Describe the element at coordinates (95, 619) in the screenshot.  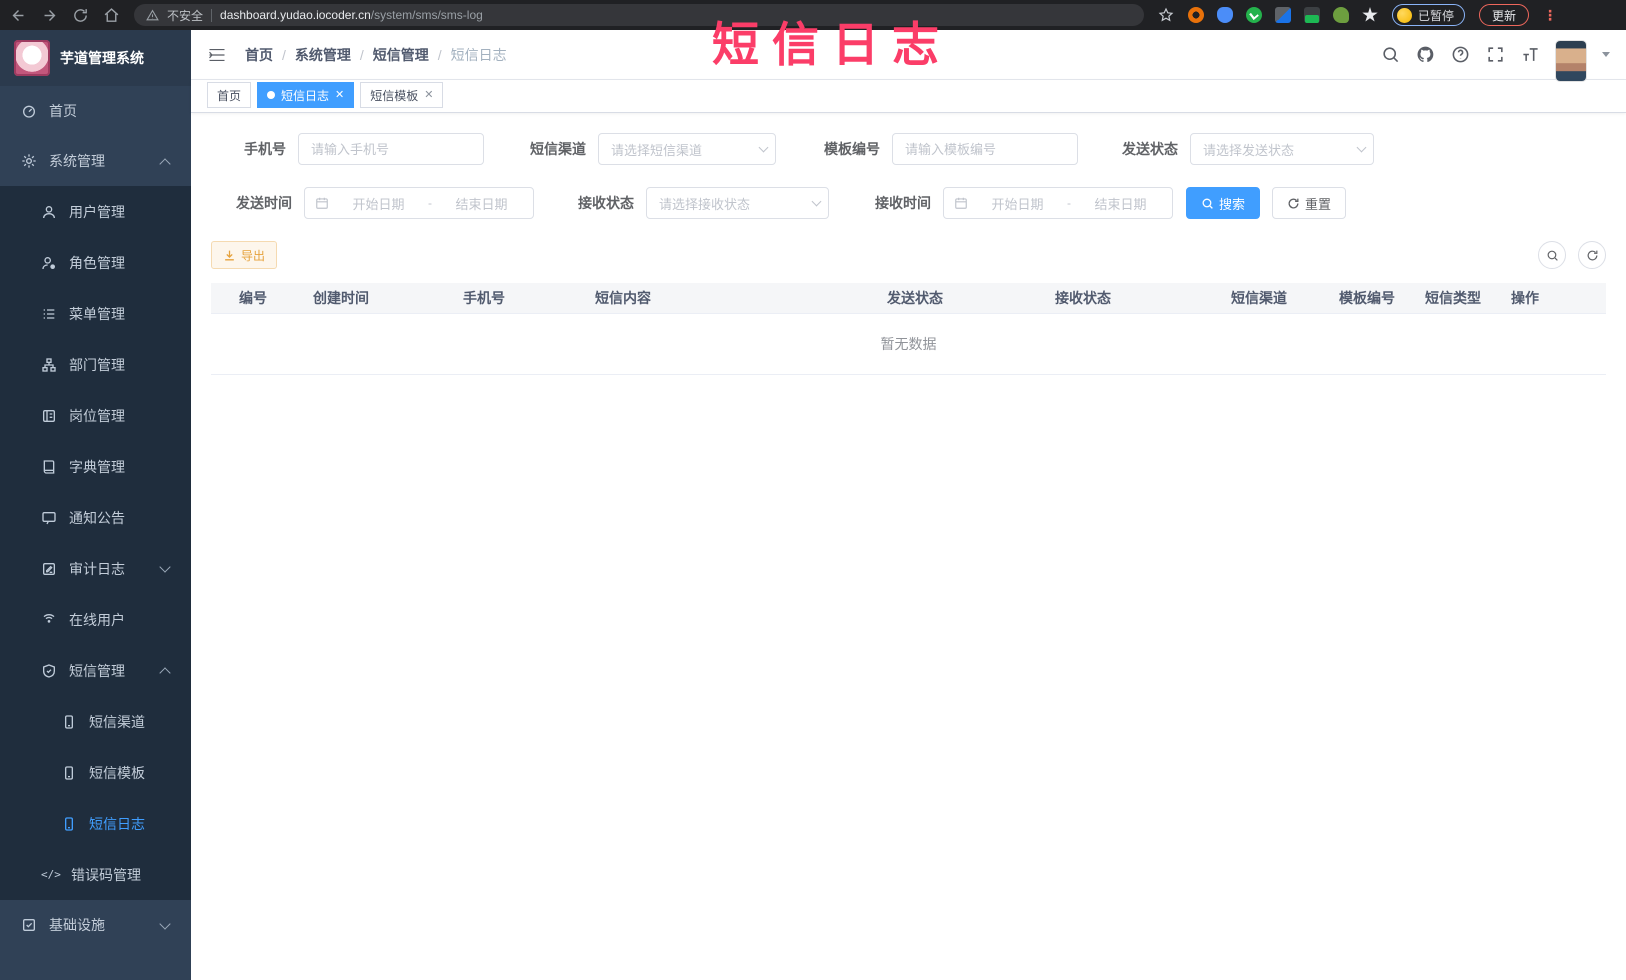
I see `sidebar-item-online-users: 在线用户` at that location.